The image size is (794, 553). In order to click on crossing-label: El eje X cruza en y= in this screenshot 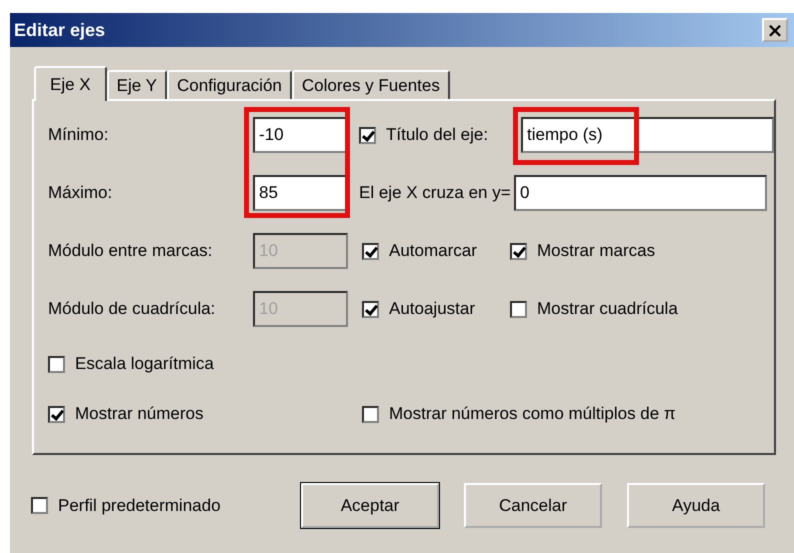, I will do `click(435, 193)`.